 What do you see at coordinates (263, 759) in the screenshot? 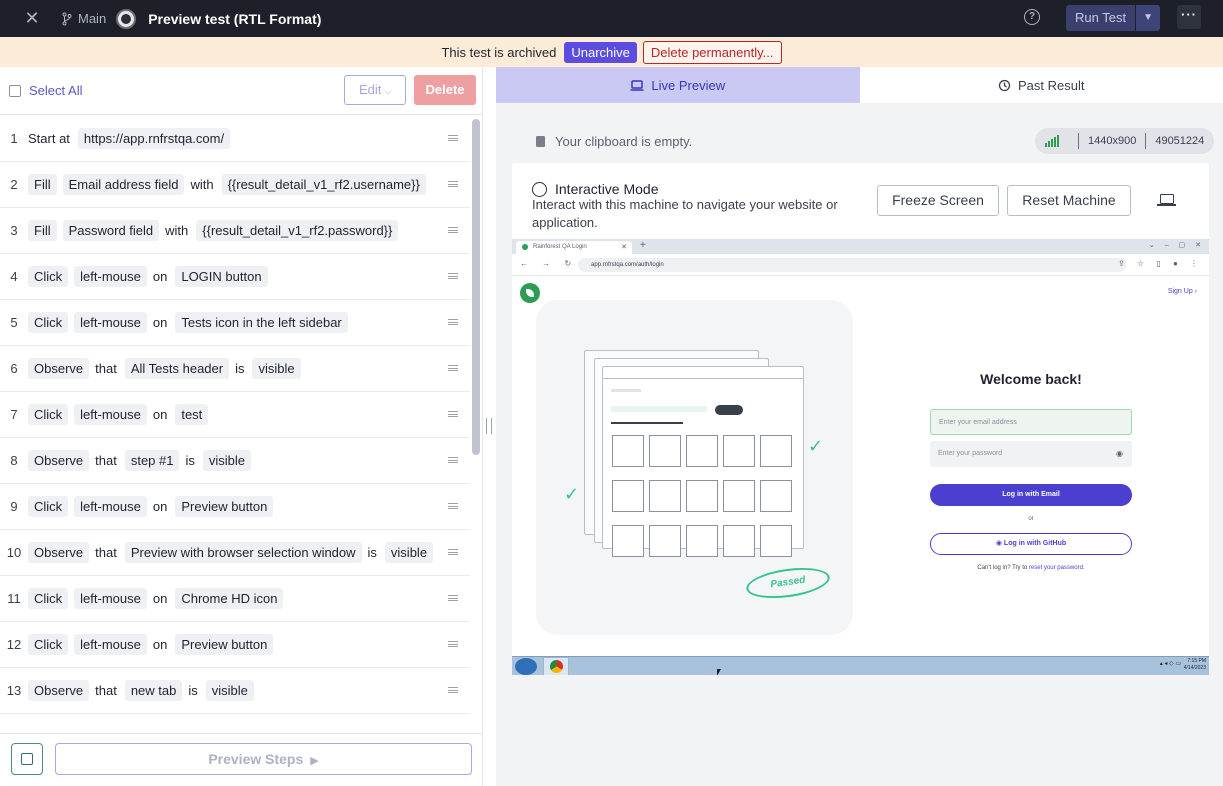
I see `preview-steps-button: Preview Steps ▶` at bounding box center [263, 759].